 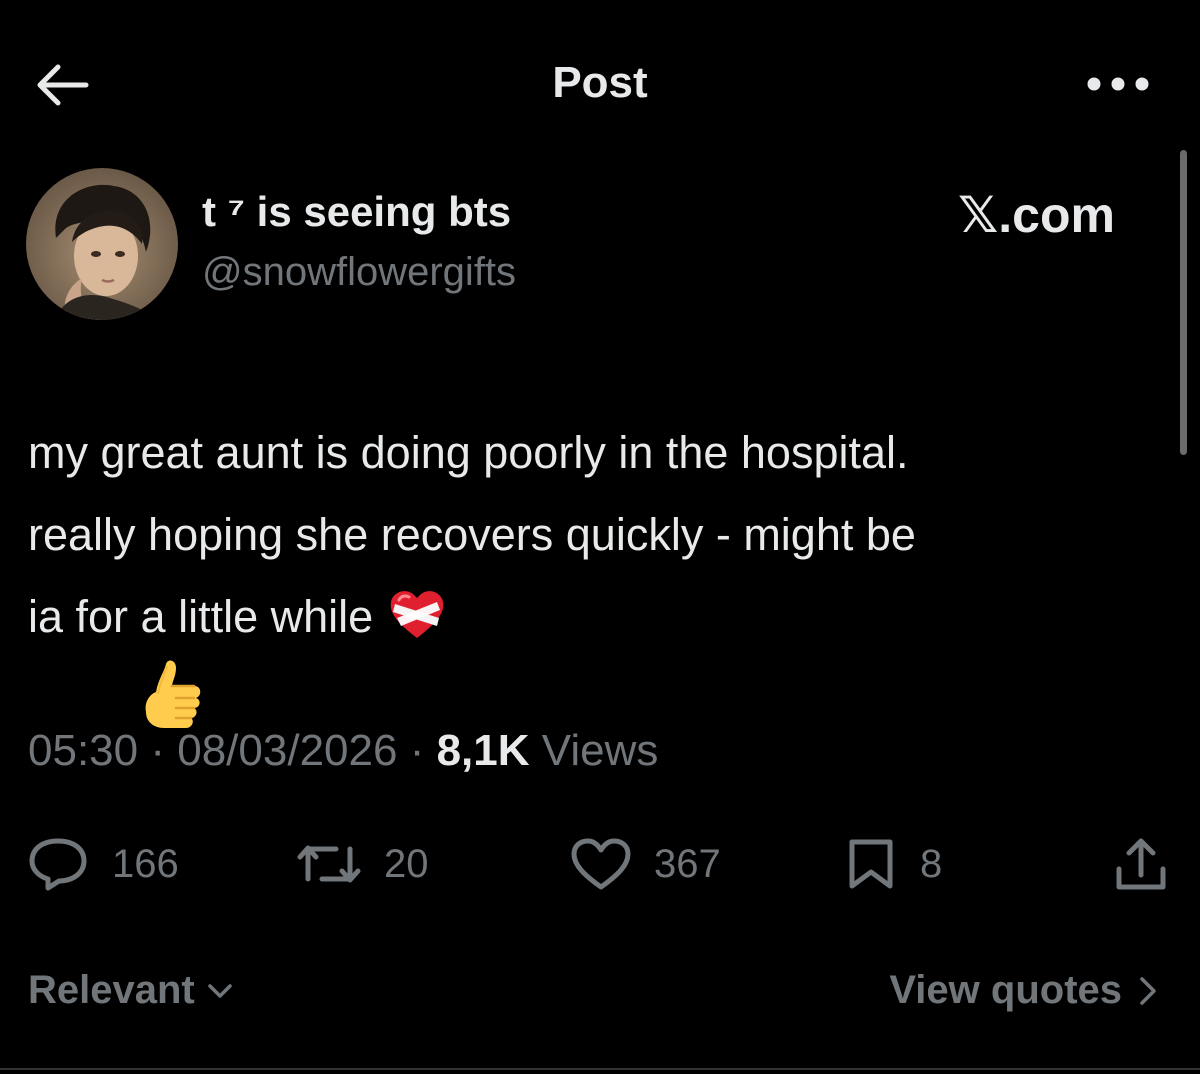 What do you see at coordinates (220, 990) in the screenshot?
I see `chevron-down-icon` at bounding box center [220, 990].